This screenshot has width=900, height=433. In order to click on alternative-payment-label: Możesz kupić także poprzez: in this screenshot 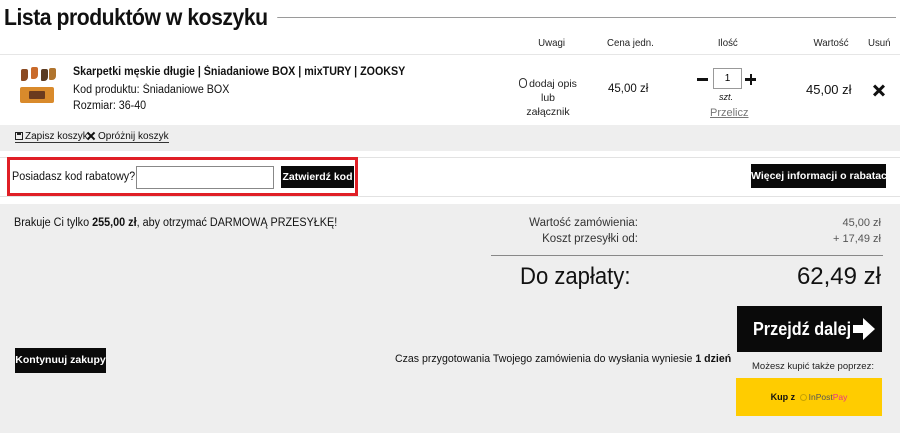, I will do `click(813, 366)`.